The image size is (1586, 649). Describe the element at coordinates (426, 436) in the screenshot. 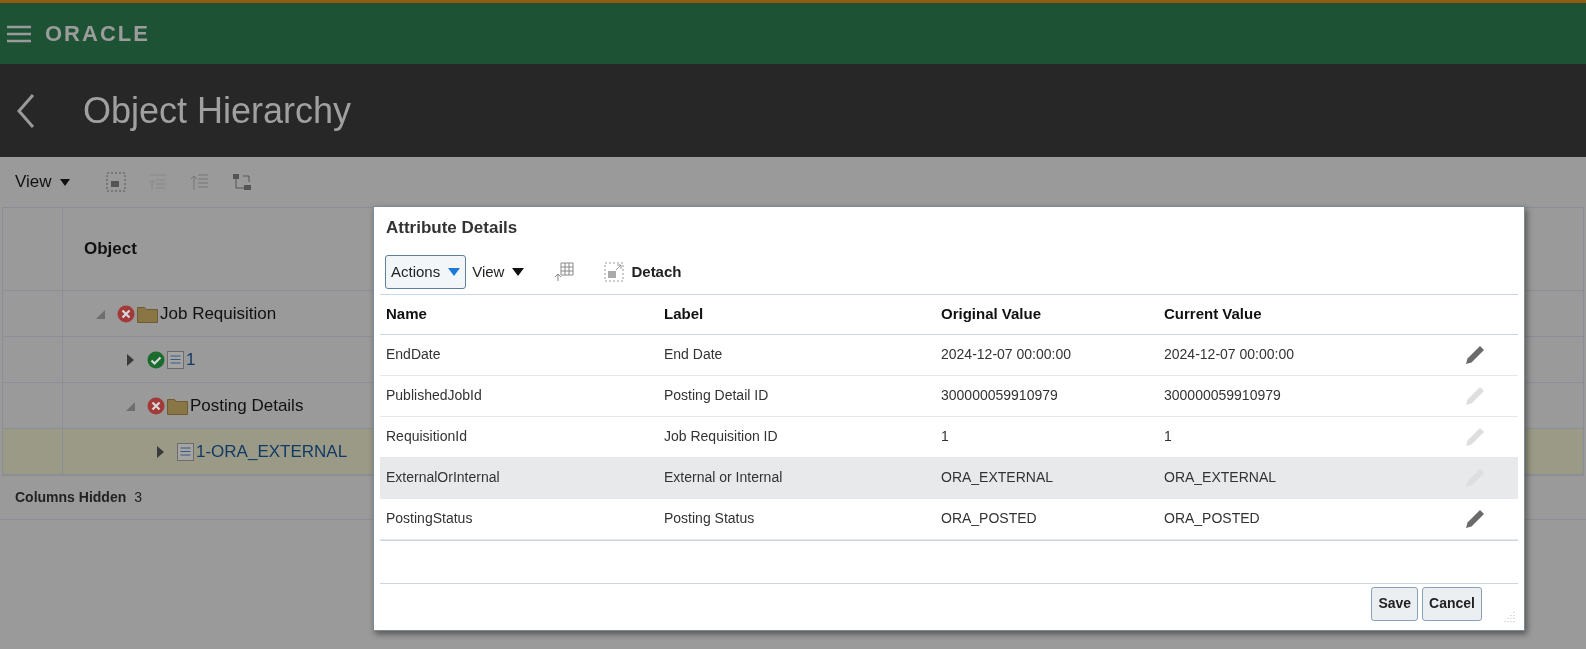

I see `table-cell-text: RequisitionId` at that location.